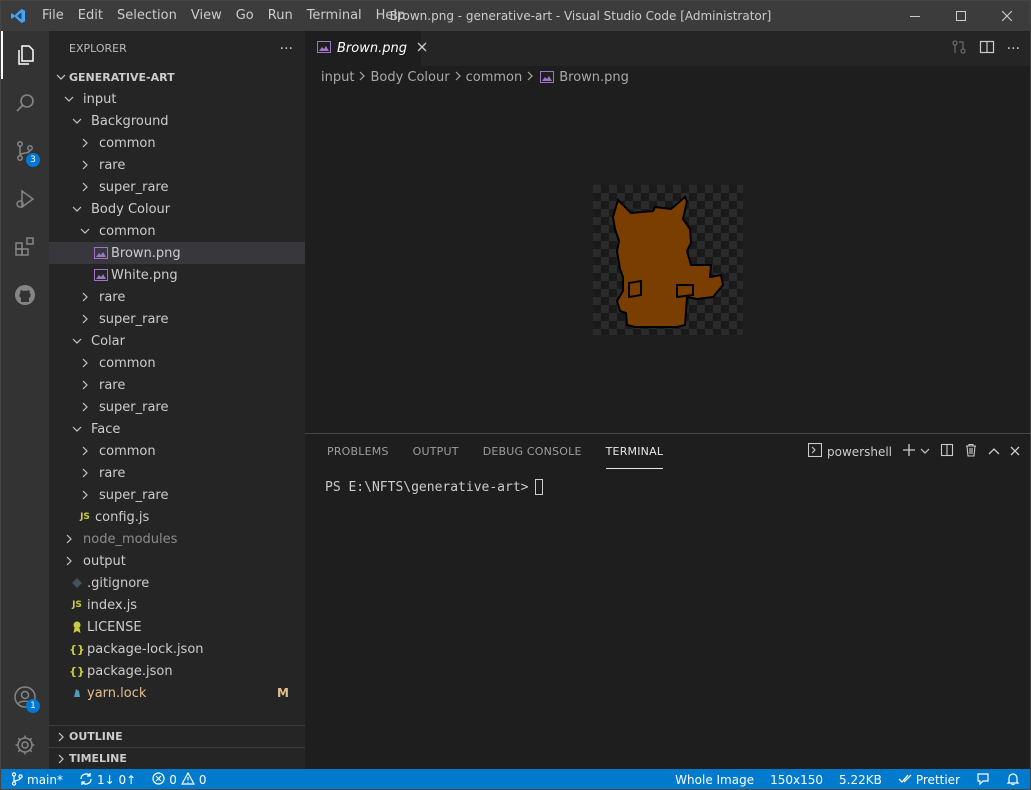 The image size is (1031, 790). I want to click on workspace-root: GENERATIVE-ART, so click(177, 77).